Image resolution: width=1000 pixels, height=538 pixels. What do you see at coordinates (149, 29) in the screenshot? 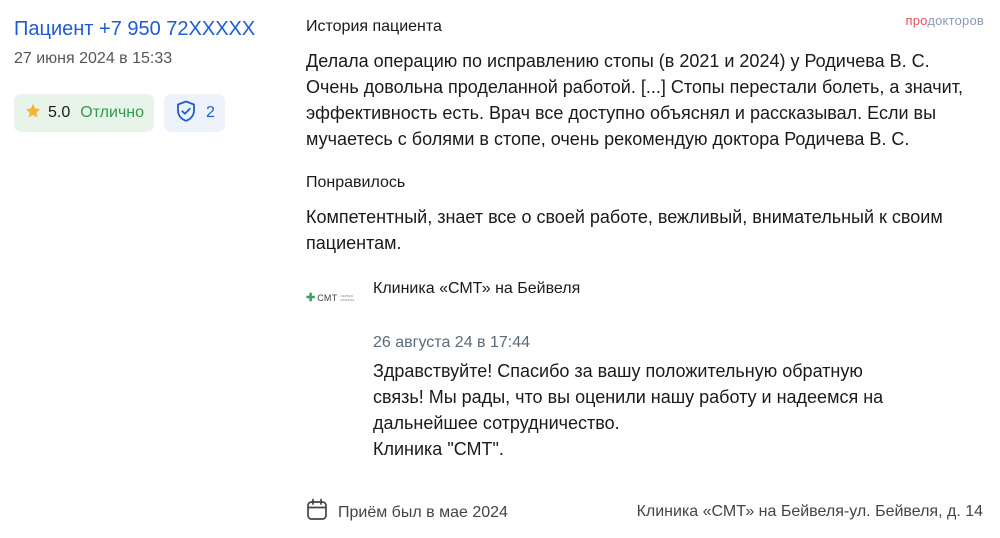
I see `patient-name-link: Пациент +7 950 72XXXXX` at bounding box center [149, 29].